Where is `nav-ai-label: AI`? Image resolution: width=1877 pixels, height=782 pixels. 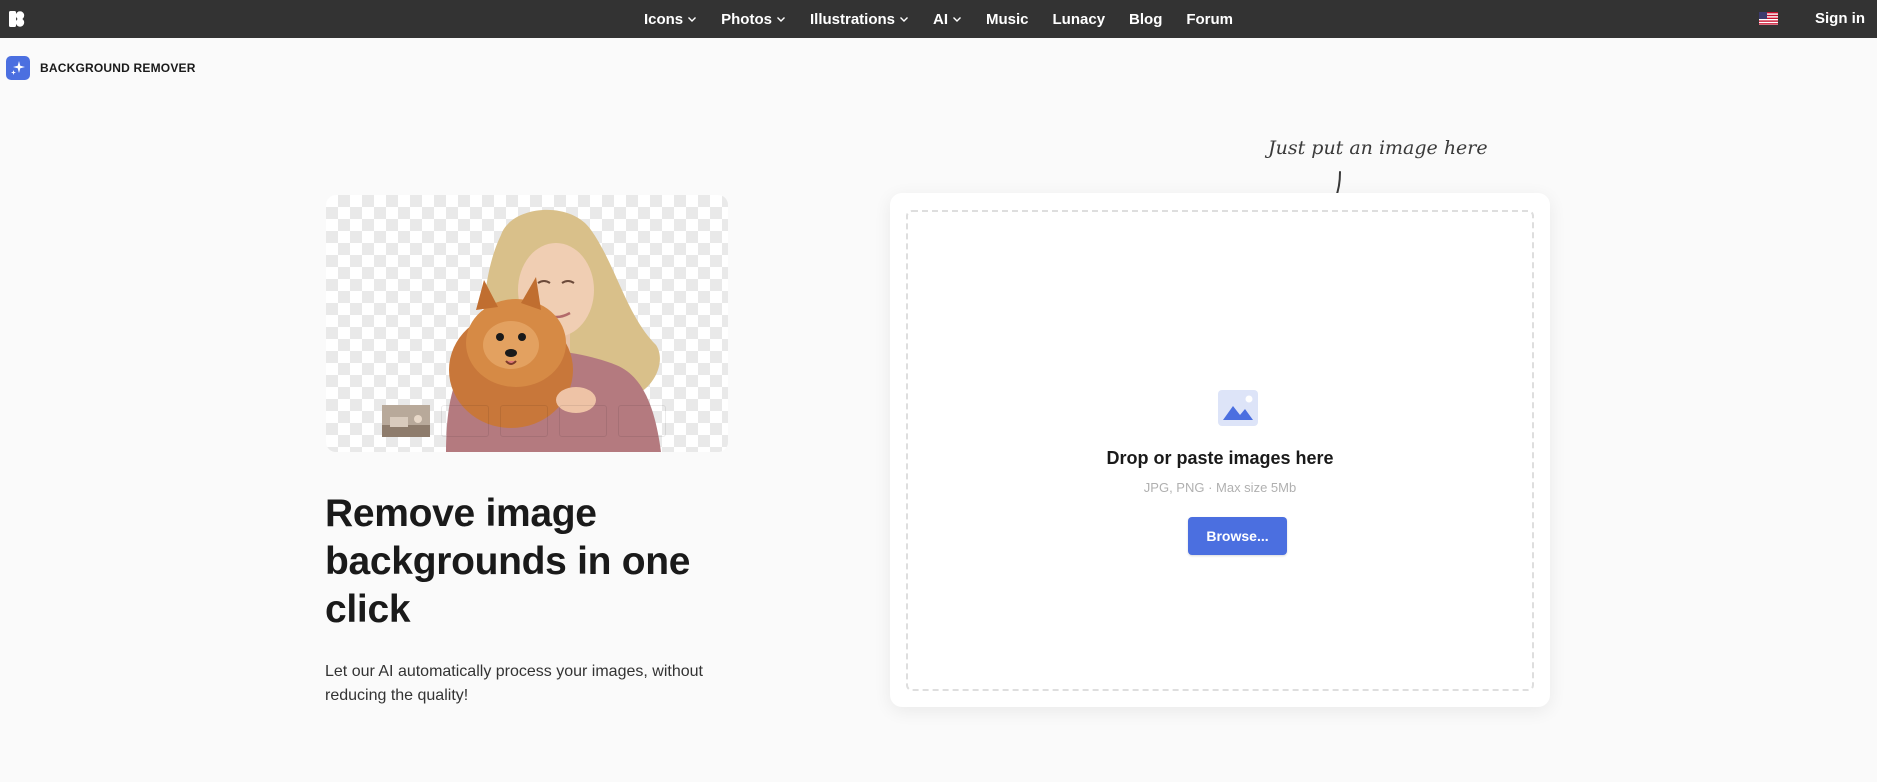 nav-ai-label: AI is located at coordinates (940, 19).